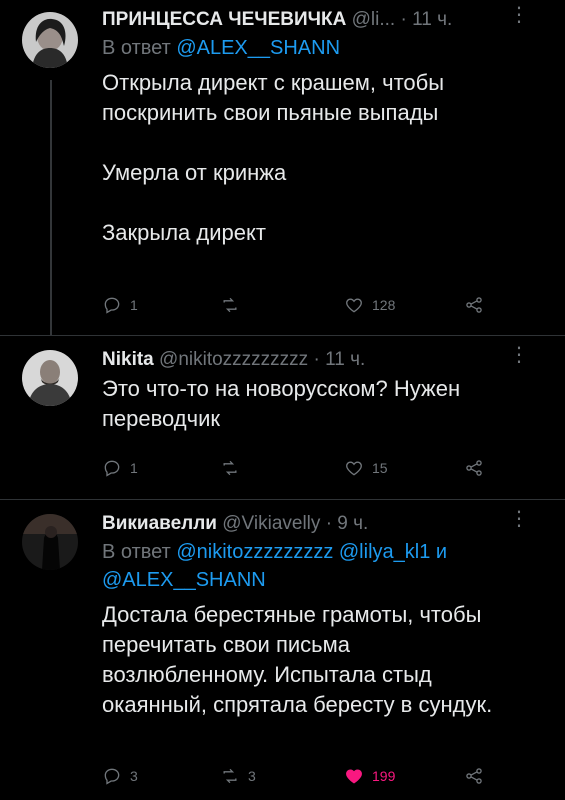 The width and height of the screenshot is (565, 800). Describe the element at coordinates (238, 776) in the screenshot. I see `retweet-button: 3` at that location.